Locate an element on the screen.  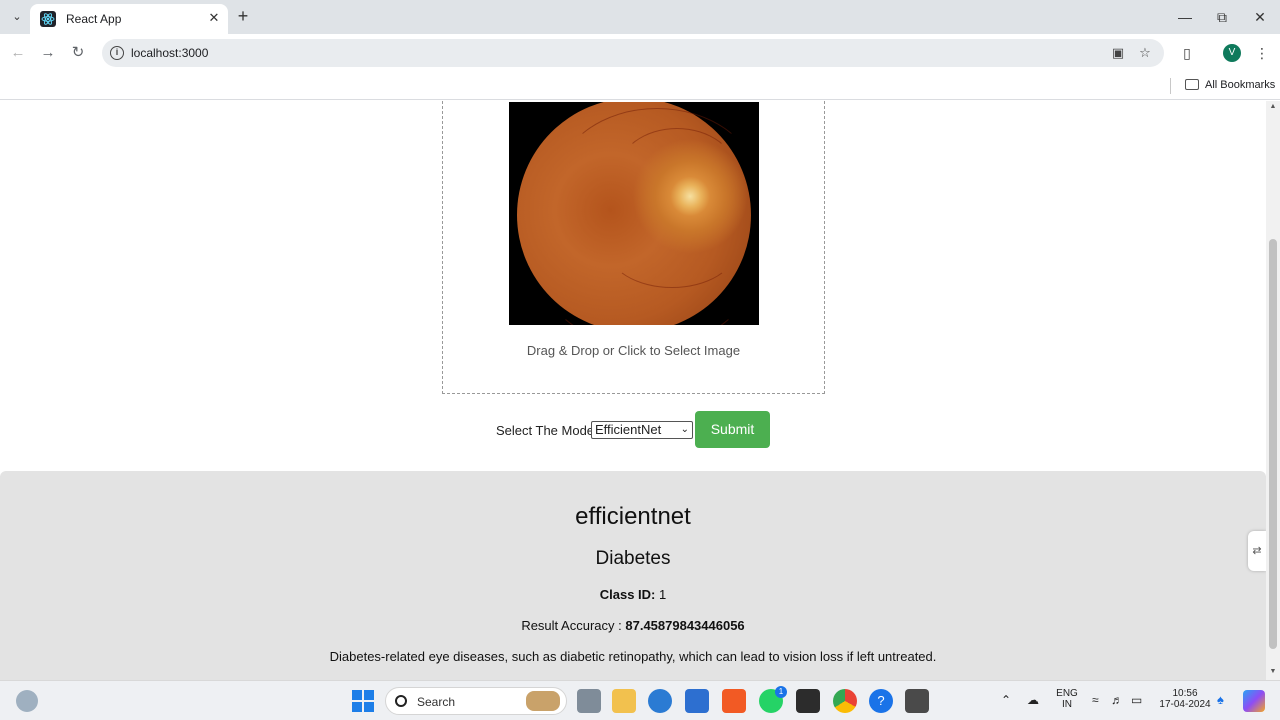
copilot-icon is located at coordinates (1254, 701).